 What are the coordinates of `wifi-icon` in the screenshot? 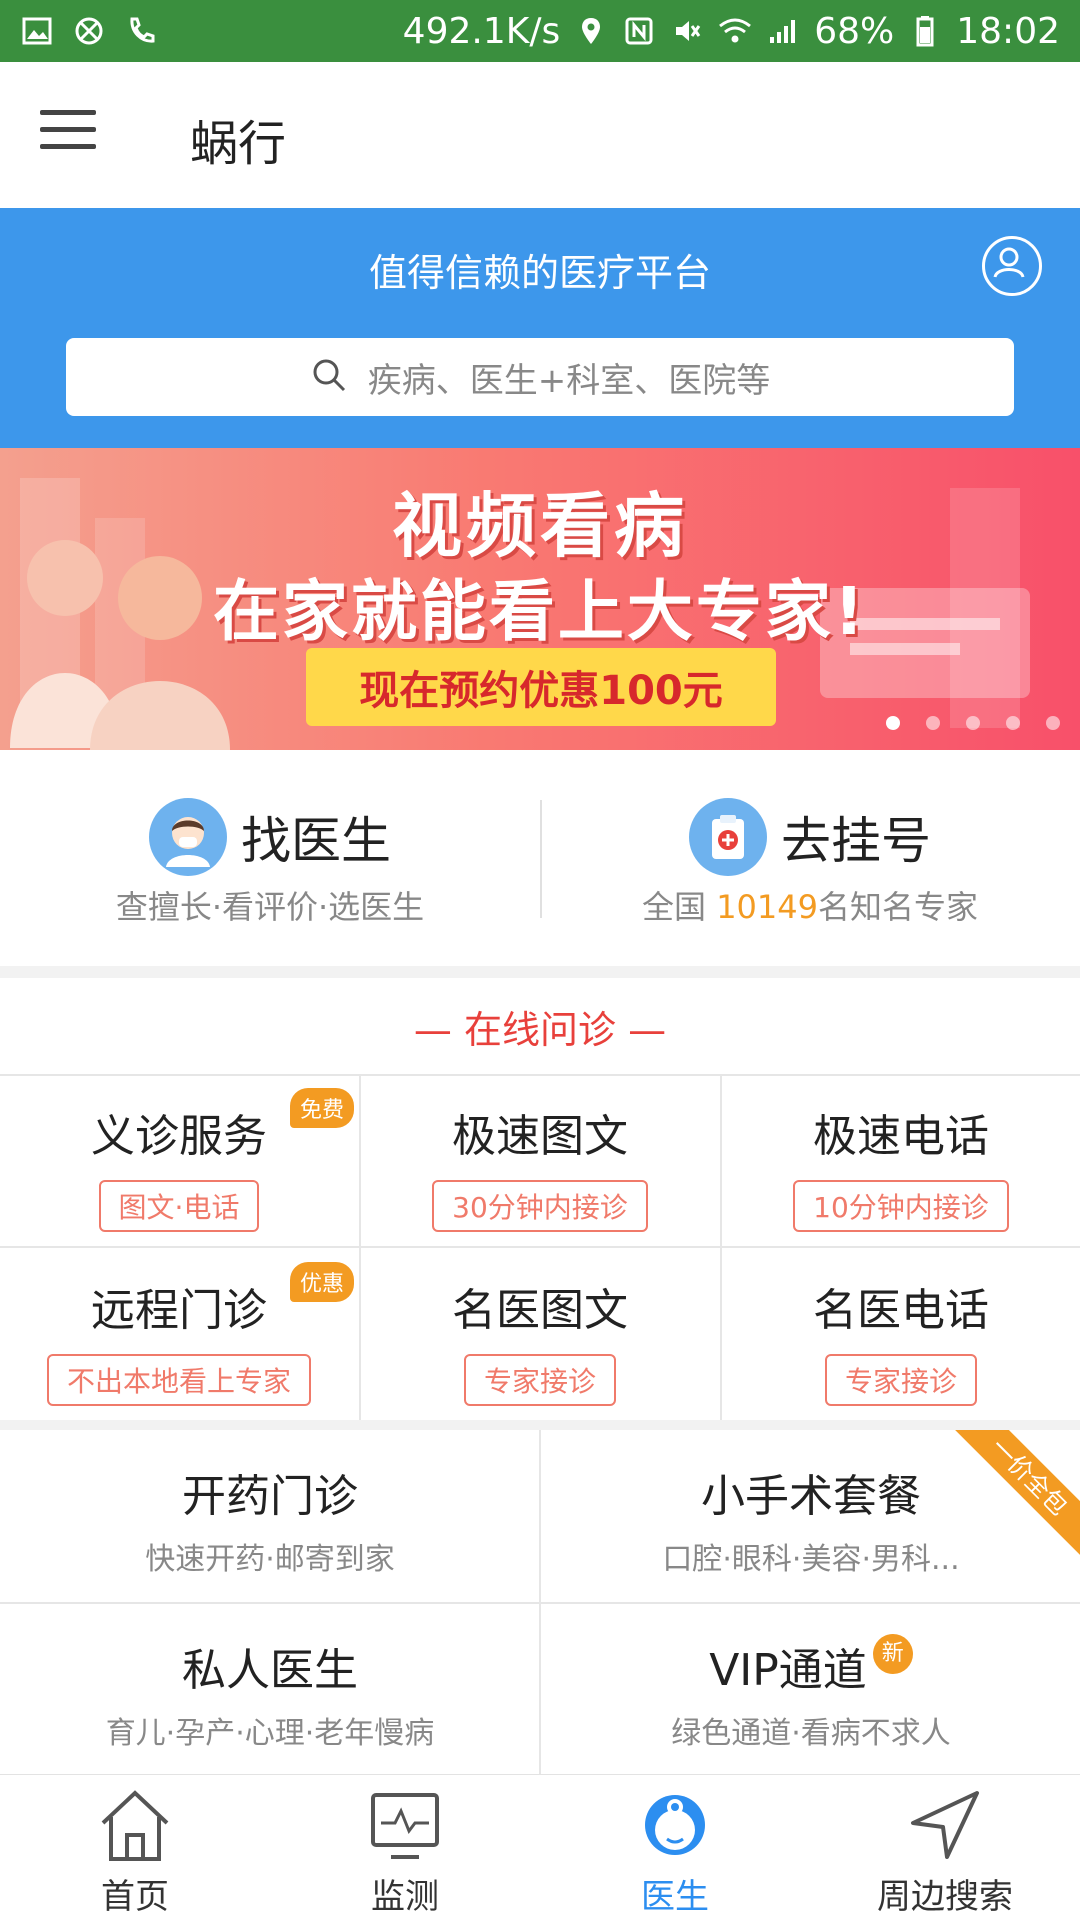 It's located at (735, 31).